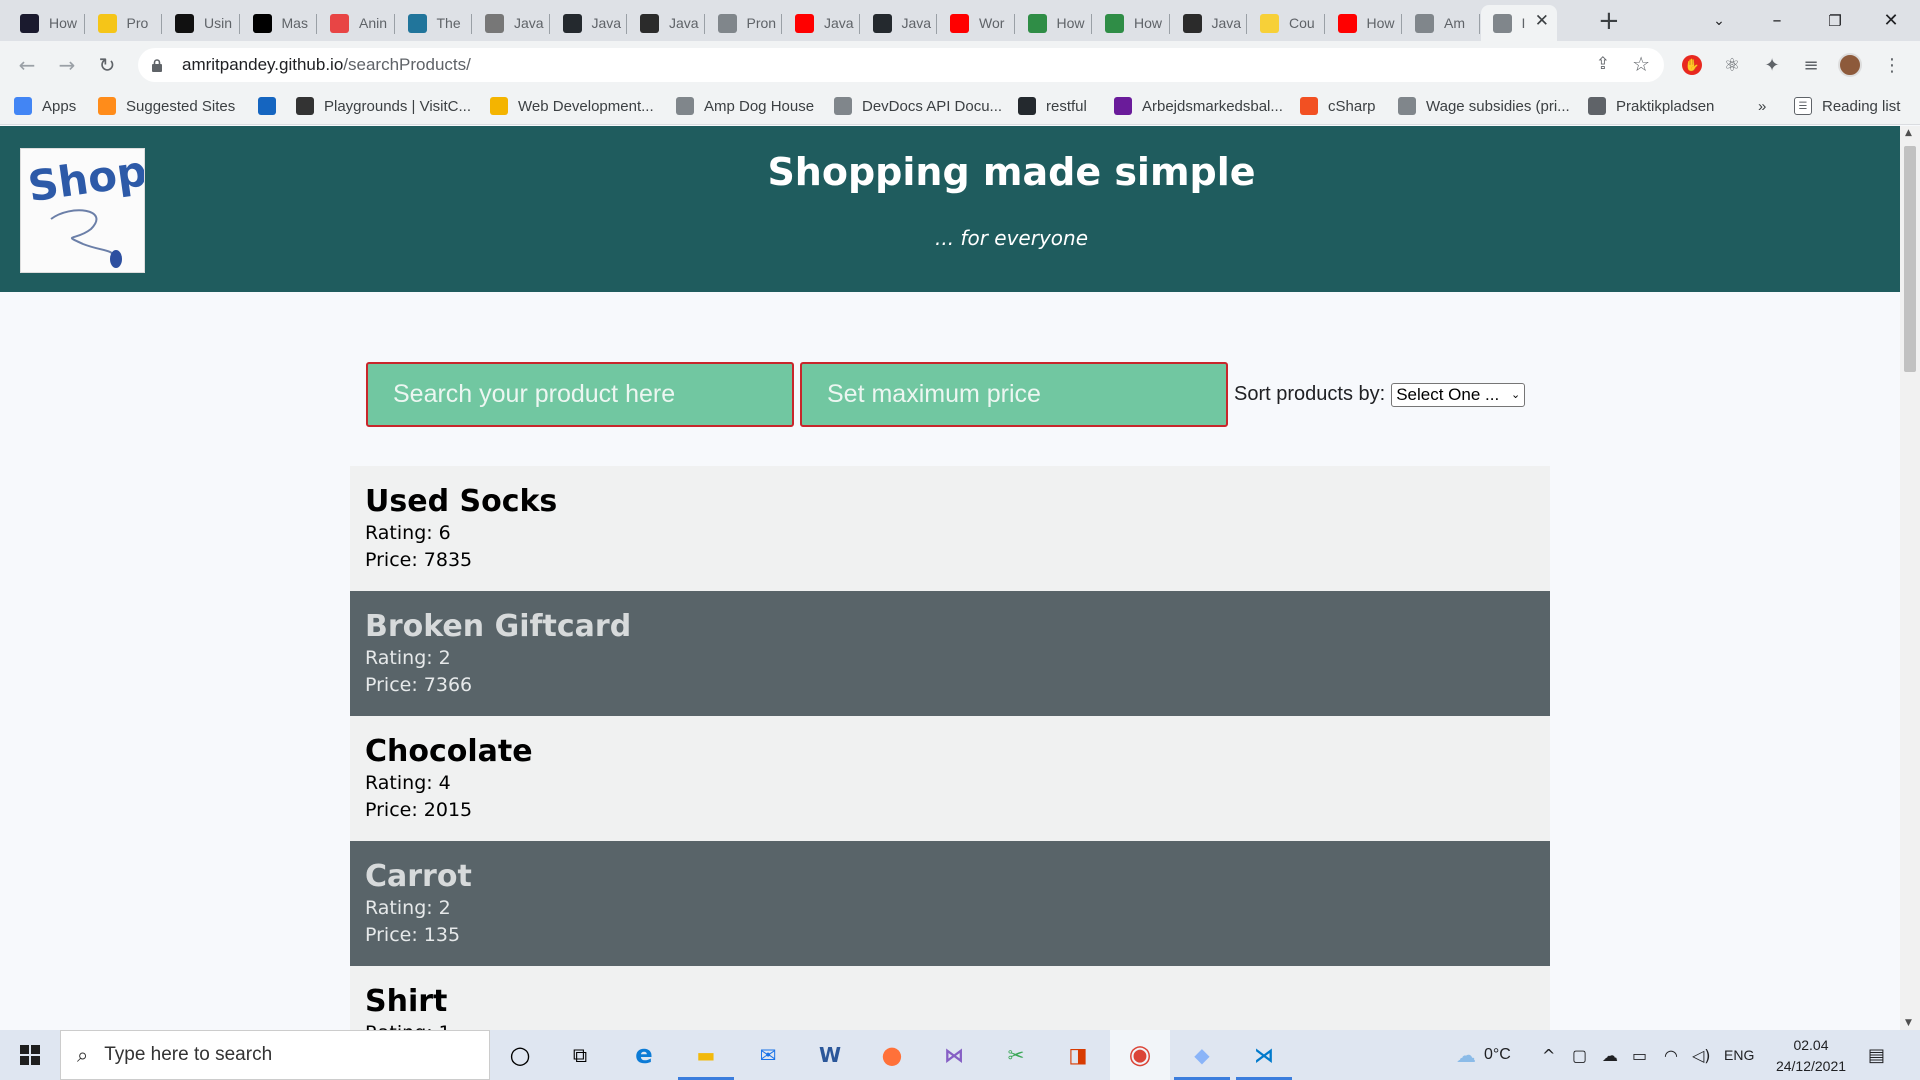  I want to click on medium-icon, so click(262, 23).